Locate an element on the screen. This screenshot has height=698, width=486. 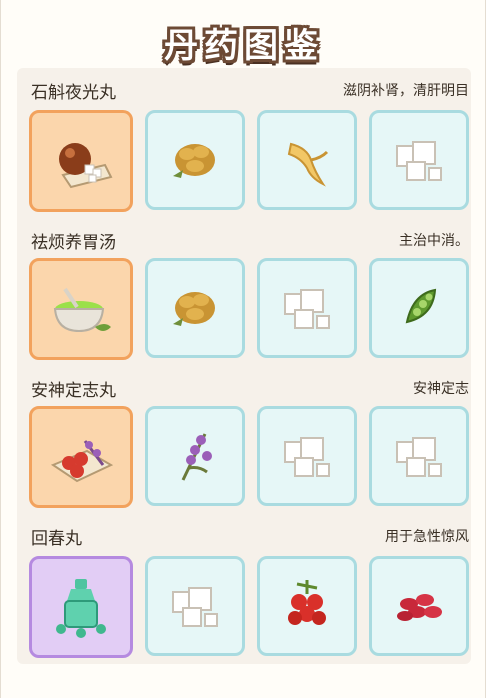
red-beans-icon is located at coordinates (419, 607).